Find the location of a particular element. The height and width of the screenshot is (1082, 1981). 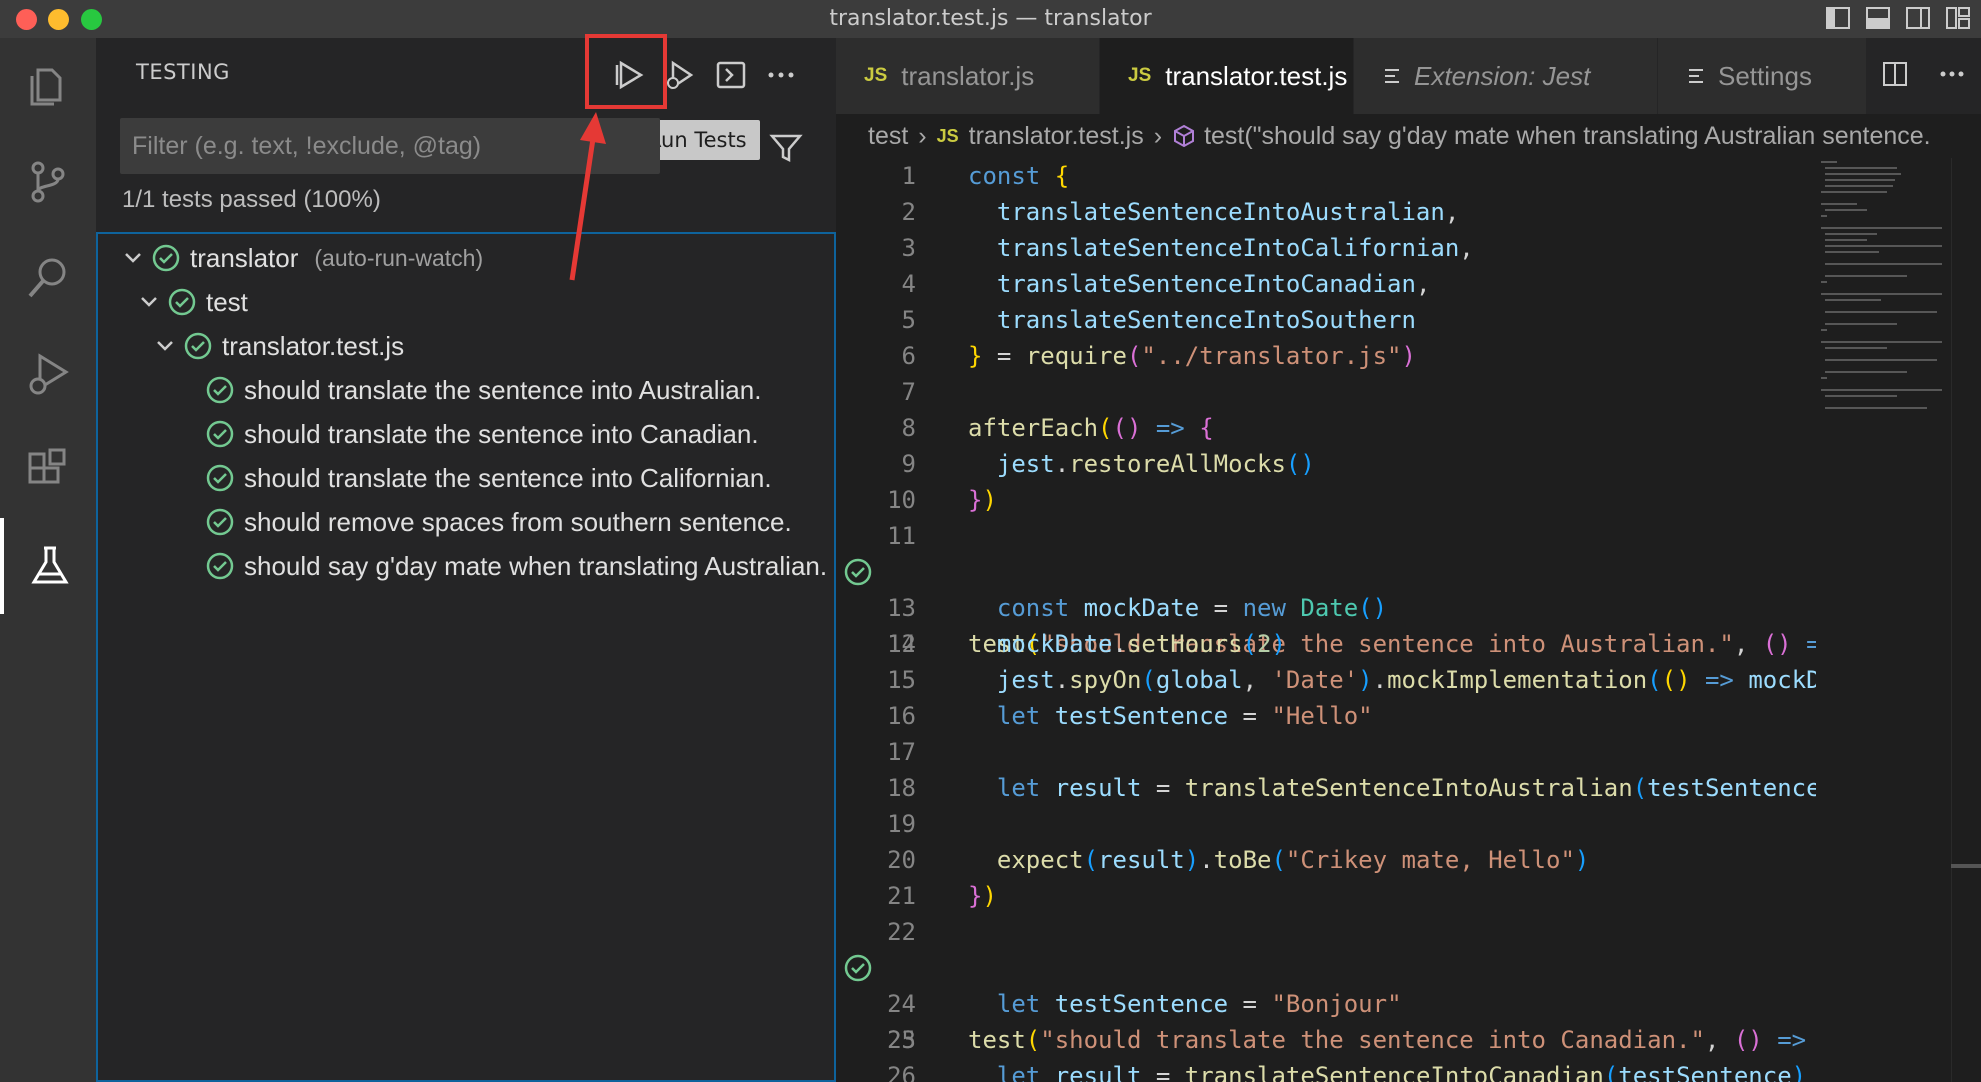

breadcrumb-file: translator.test.js is located at coordinates (1056, 136).